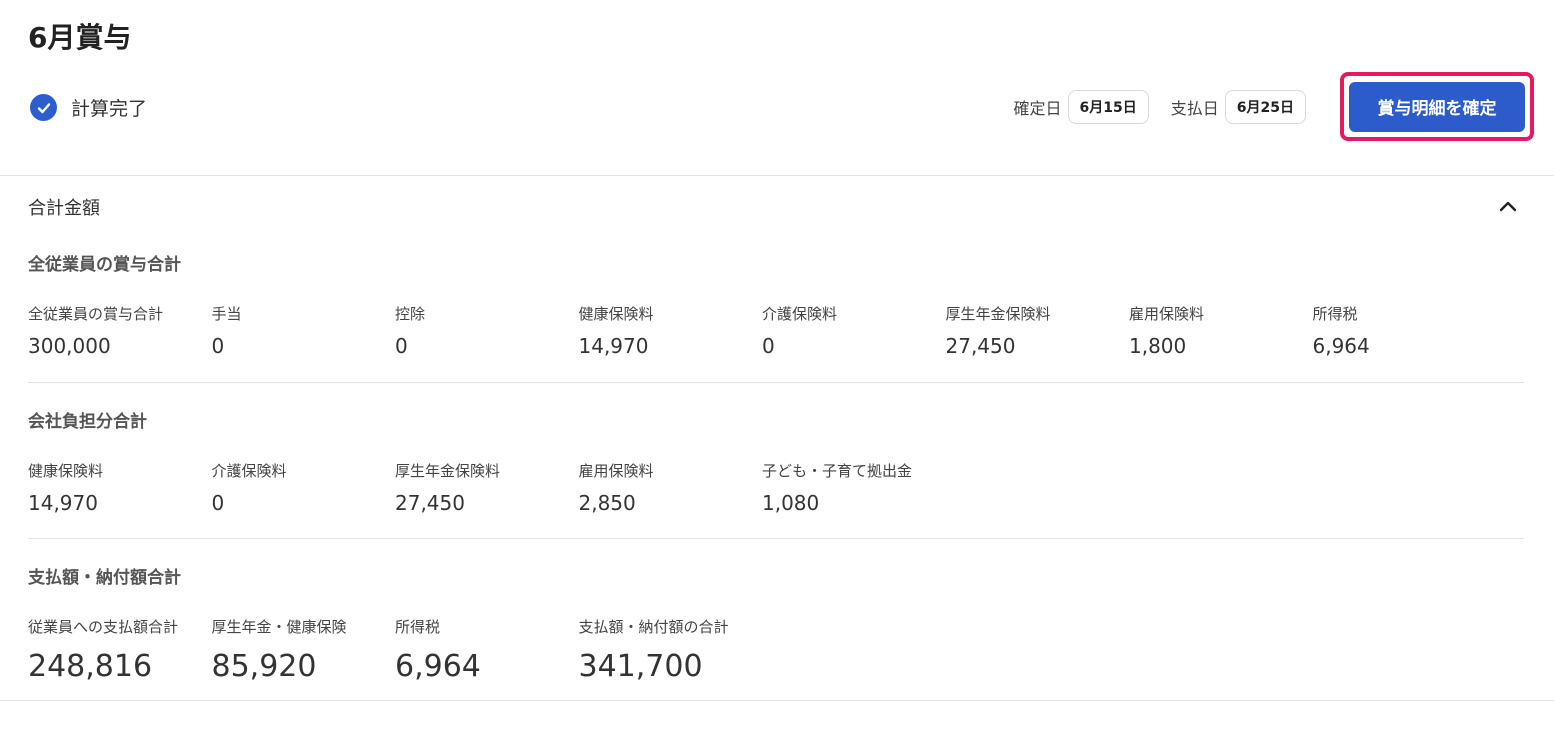  Describe the element at coordinates (837, 471) in the screenshot. I see `item-label: 子ども・子育て拠出金` at that location.